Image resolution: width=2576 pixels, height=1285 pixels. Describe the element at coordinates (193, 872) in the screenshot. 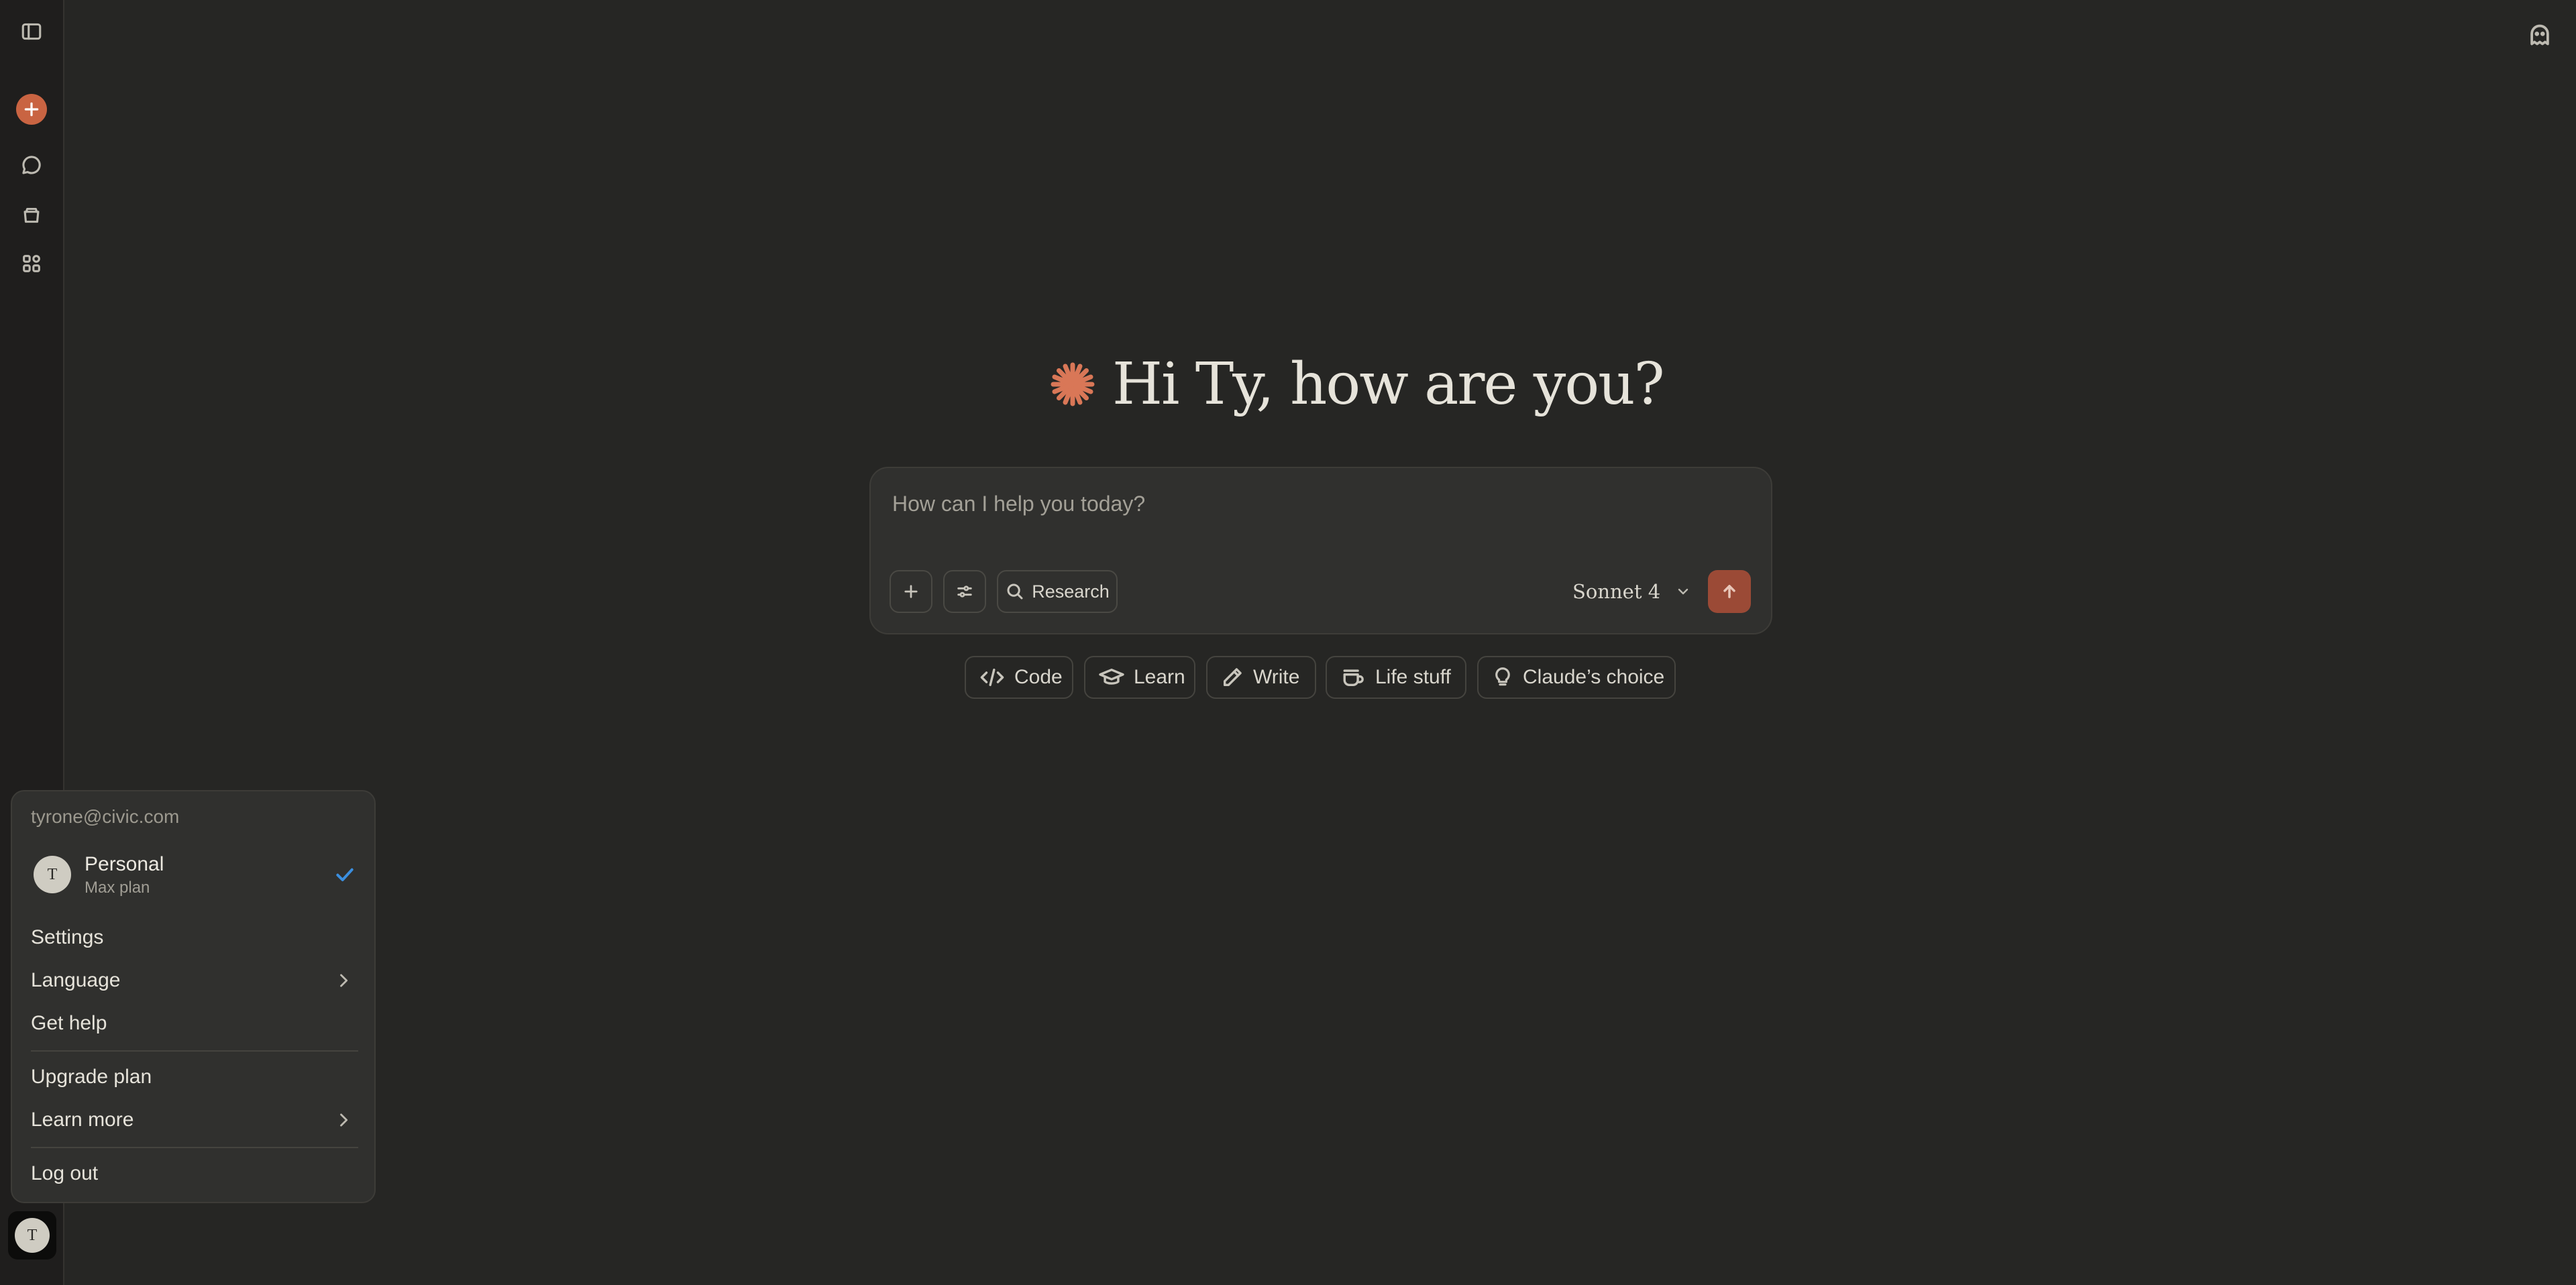

I see `account-personal-item` at that location.